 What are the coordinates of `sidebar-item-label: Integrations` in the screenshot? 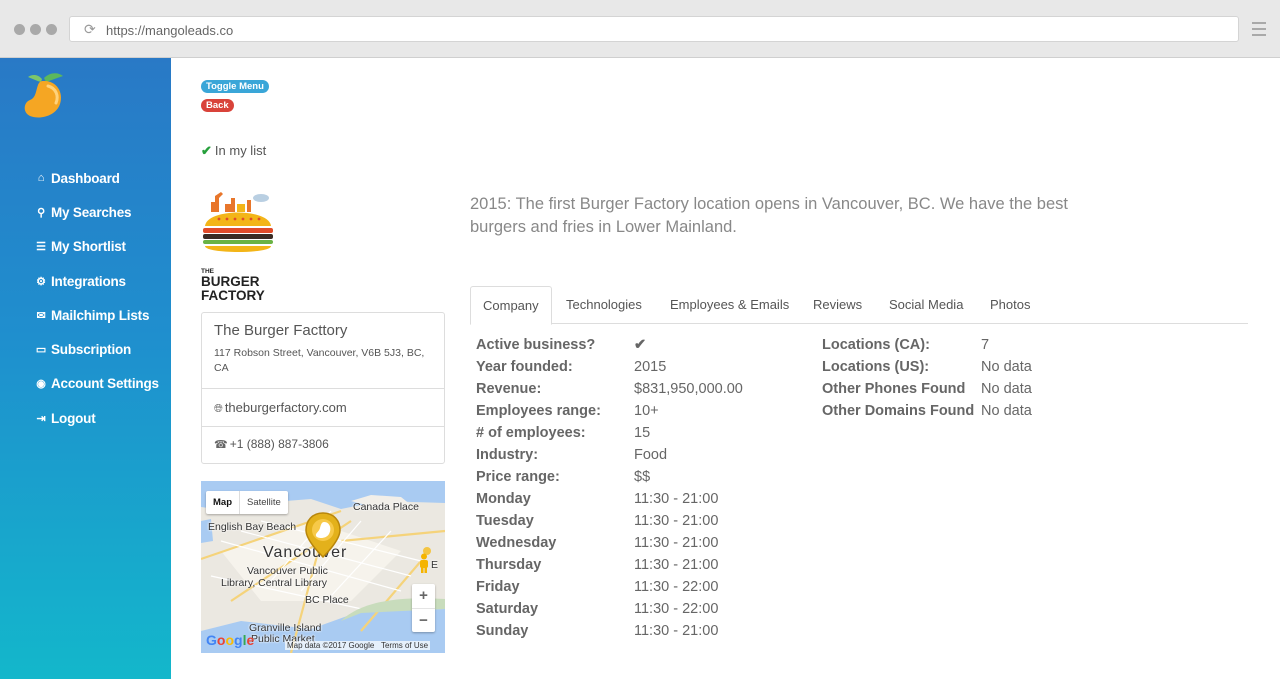 It's located at (88, 281).